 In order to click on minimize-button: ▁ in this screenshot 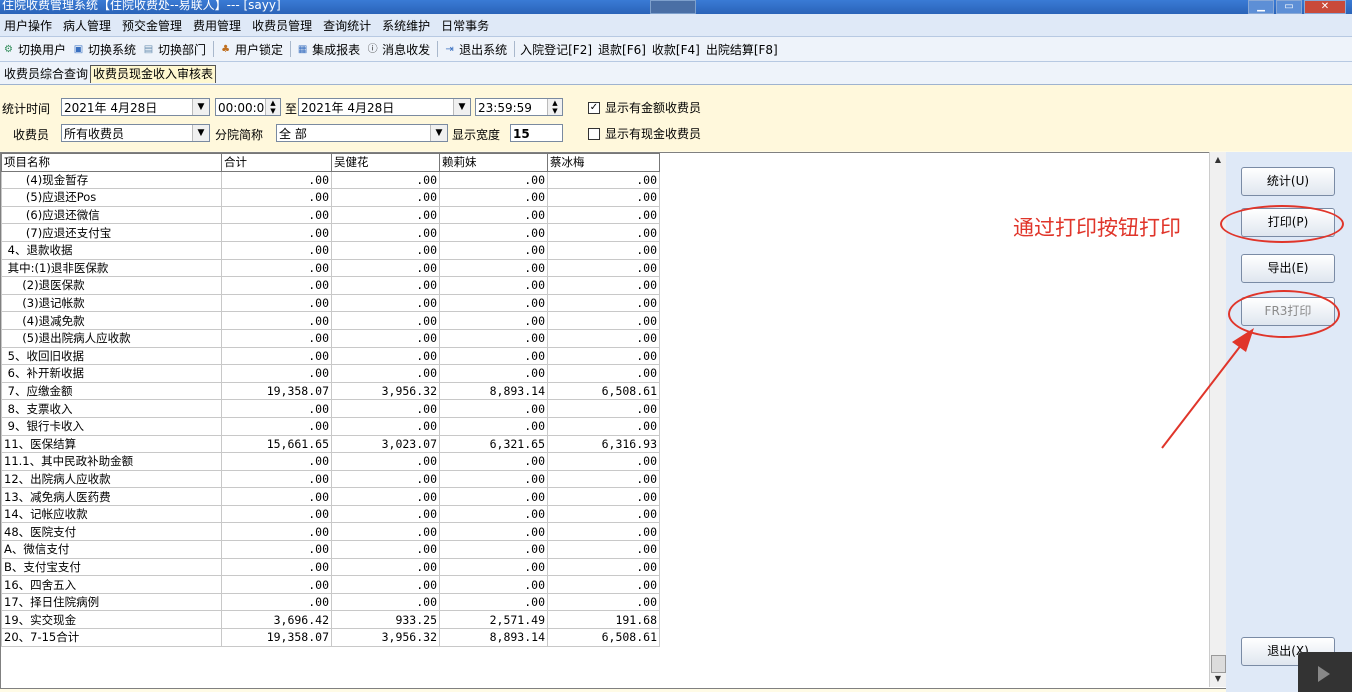, I will do `click(1261, 7)`.